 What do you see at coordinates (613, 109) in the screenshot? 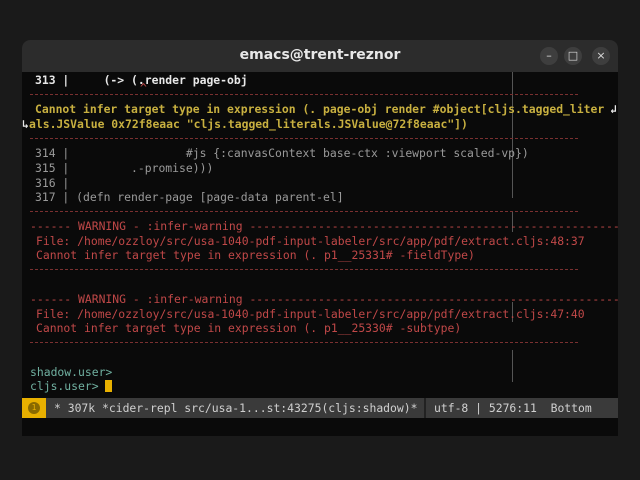
I see `wrap-right-icon: ↲` at bounding box center [613, 109].